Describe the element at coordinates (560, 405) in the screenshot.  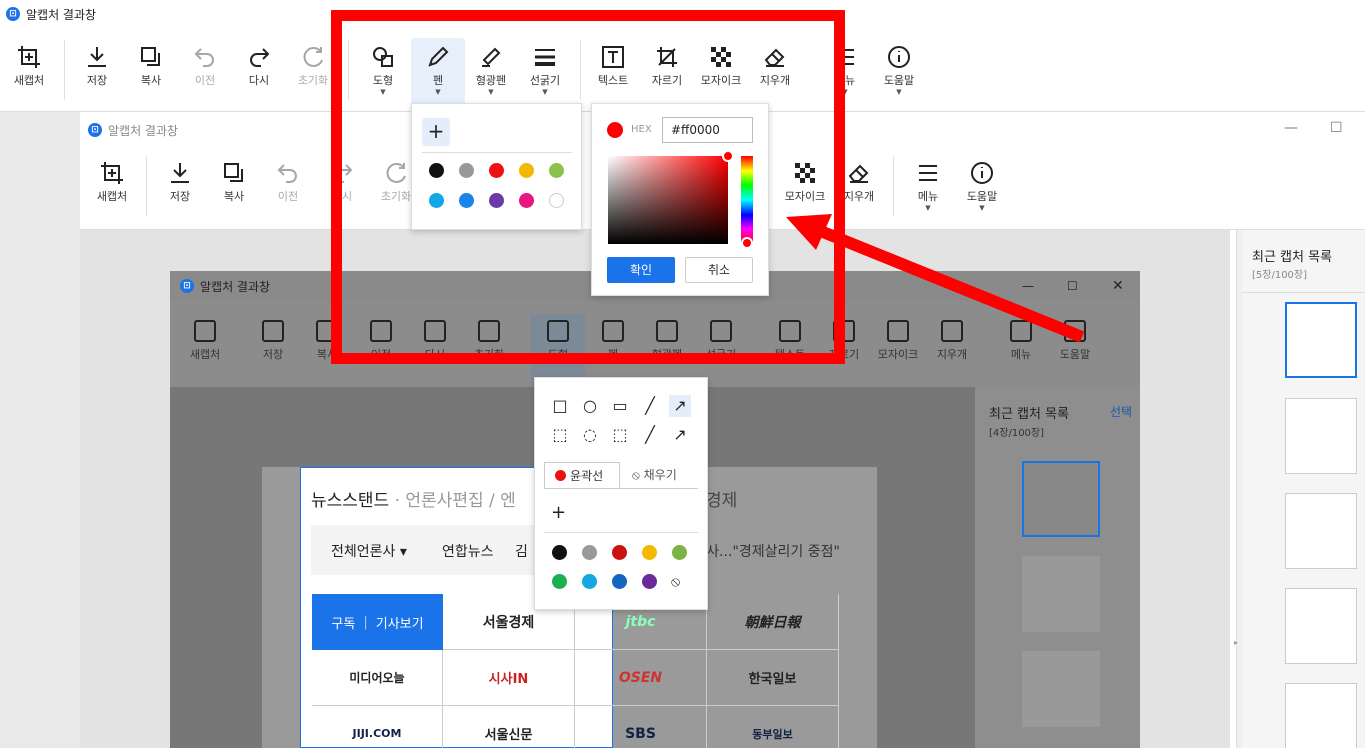
I see `rectangle-icon: □` at that location.